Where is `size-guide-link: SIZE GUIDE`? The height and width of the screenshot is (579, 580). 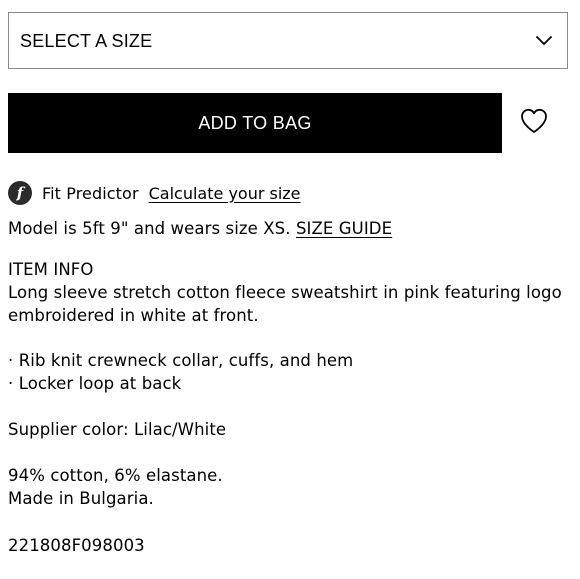 size-guide-link: SIZE GUIDE is located at coordinates (344, 228).